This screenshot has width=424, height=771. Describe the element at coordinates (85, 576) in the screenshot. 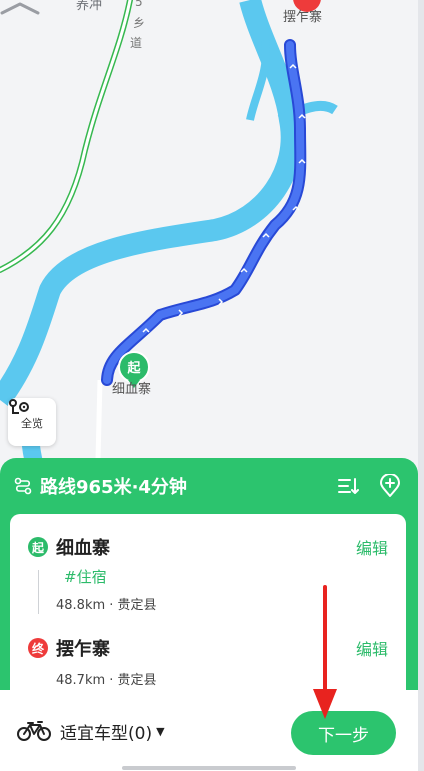

I see `start-point-tag: #住宿` at that location.